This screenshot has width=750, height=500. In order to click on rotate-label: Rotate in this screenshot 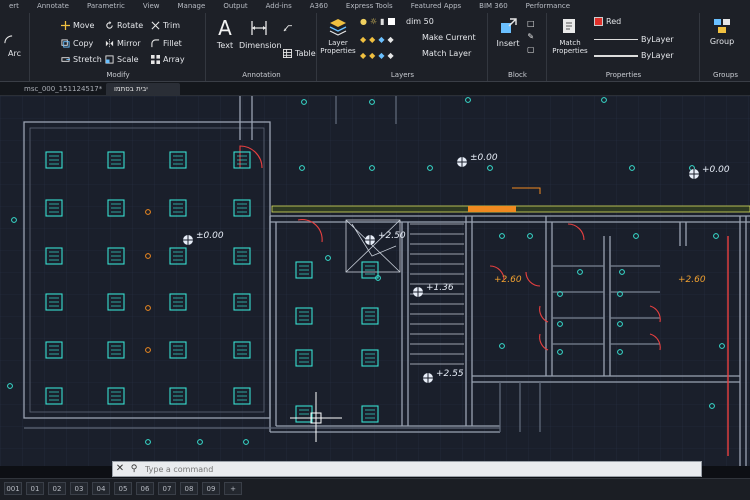, I will do `click(130, 25)`.